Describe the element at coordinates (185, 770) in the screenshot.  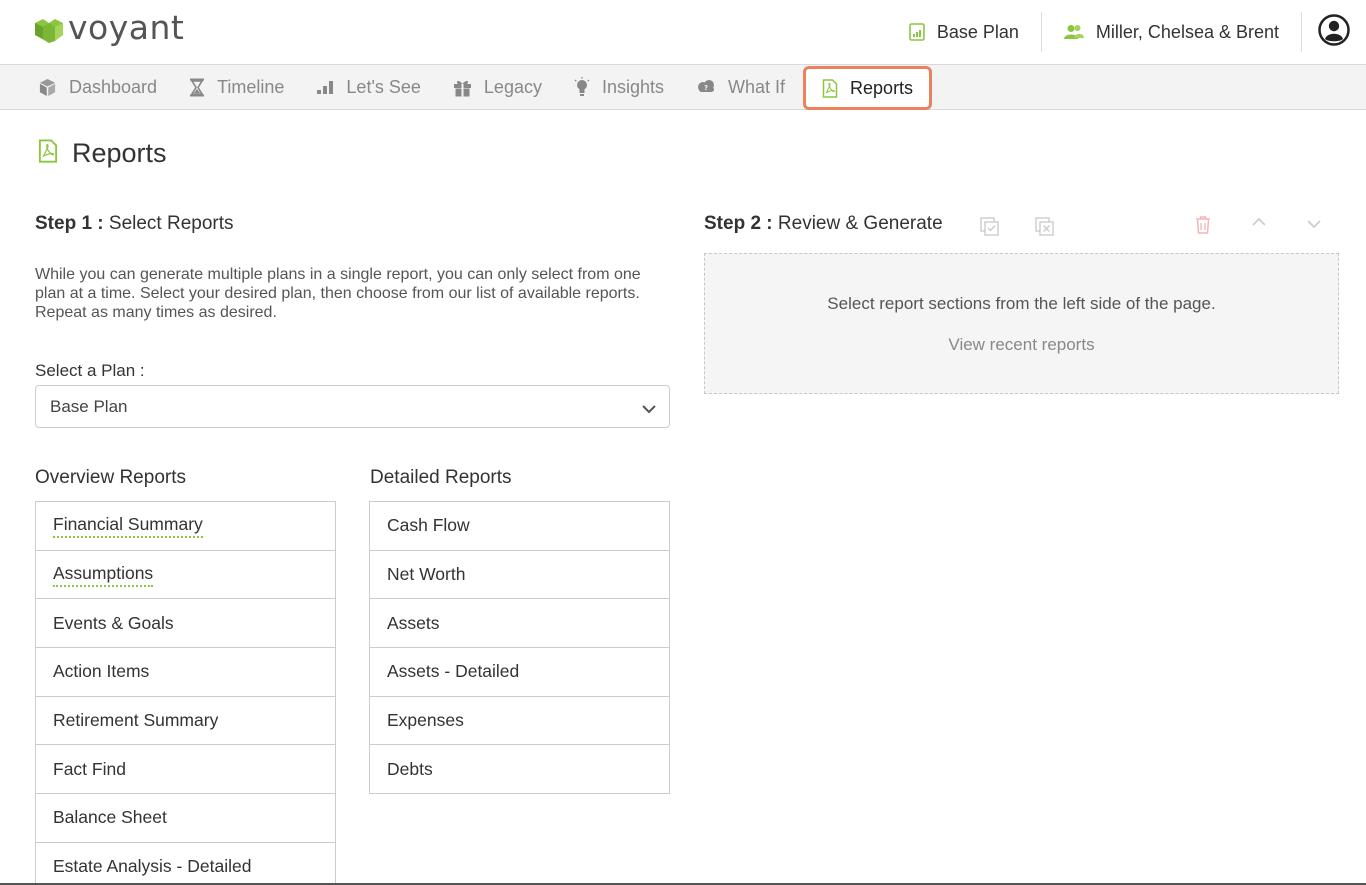
I see `report-item-fact-find: Fact Find` at that location.